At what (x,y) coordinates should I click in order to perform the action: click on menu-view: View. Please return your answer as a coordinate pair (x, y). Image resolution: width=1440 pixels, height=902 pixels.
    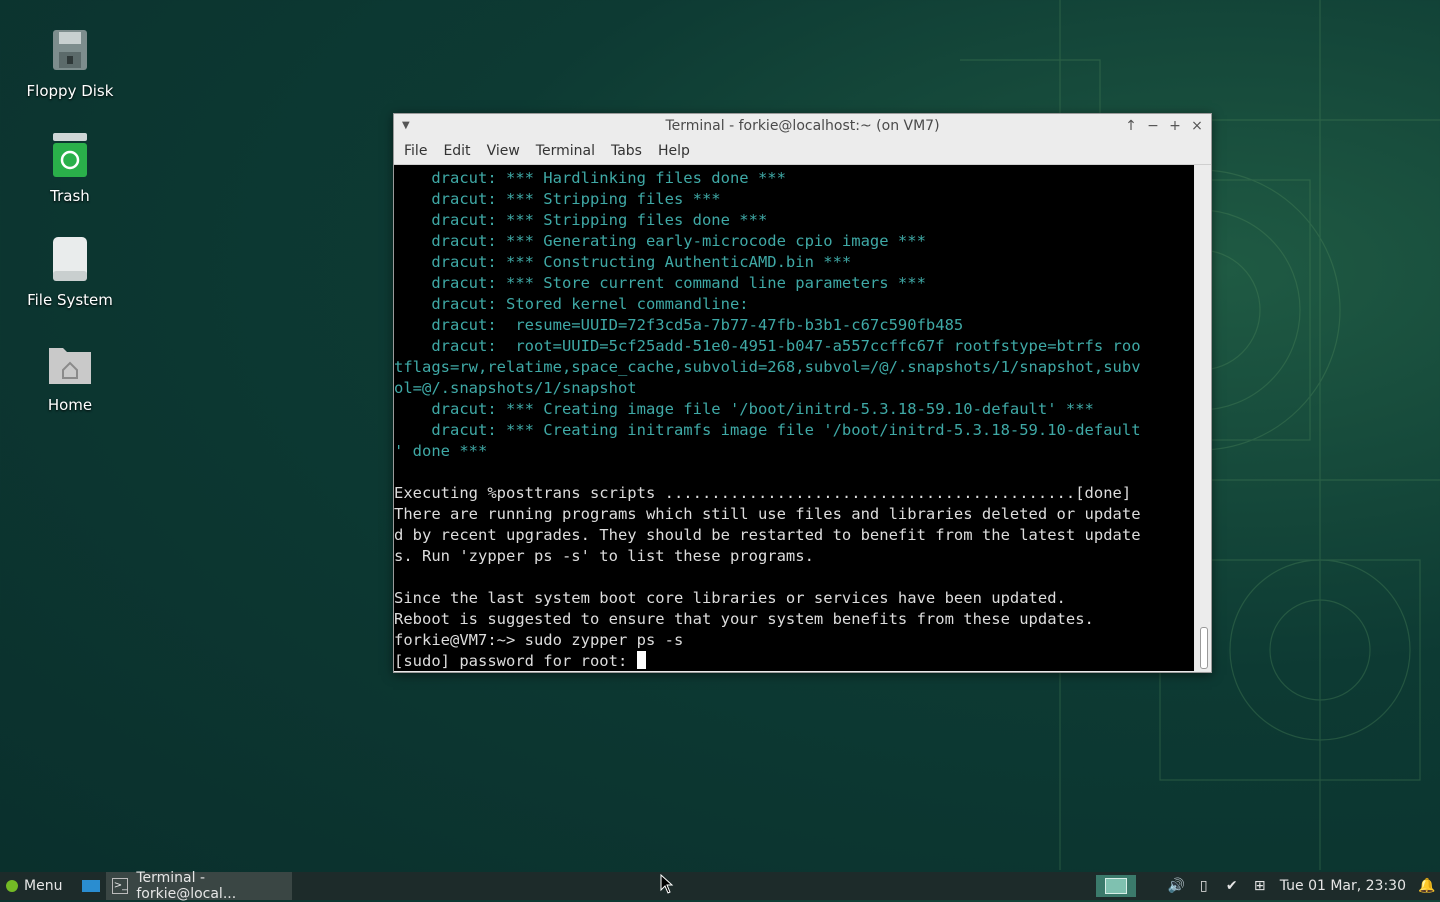
    Looking at the image, I should click on (503, 151).